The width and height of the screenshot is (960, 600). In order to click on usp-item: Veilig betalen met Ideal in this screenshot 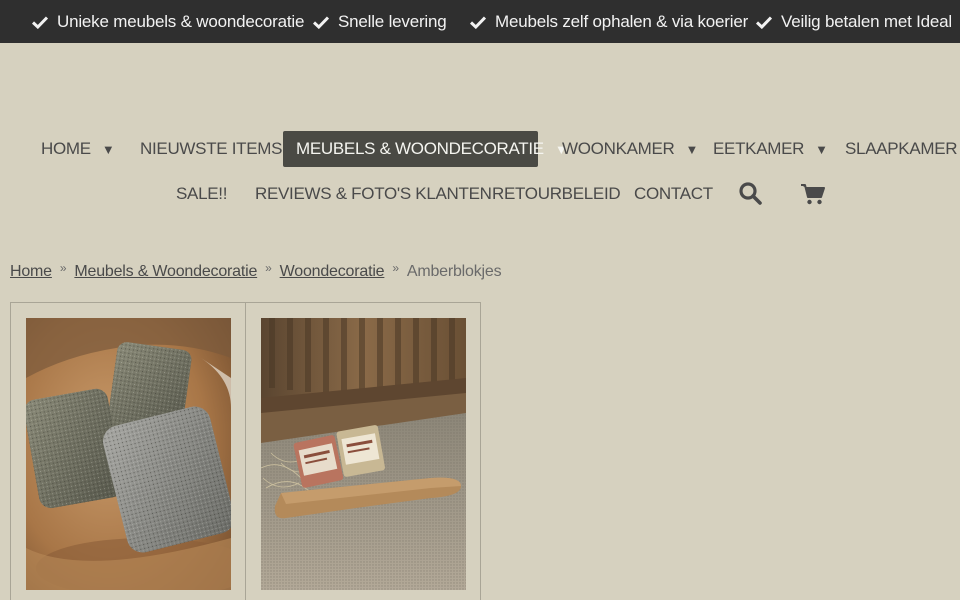, I will do `click(854, 21)`.